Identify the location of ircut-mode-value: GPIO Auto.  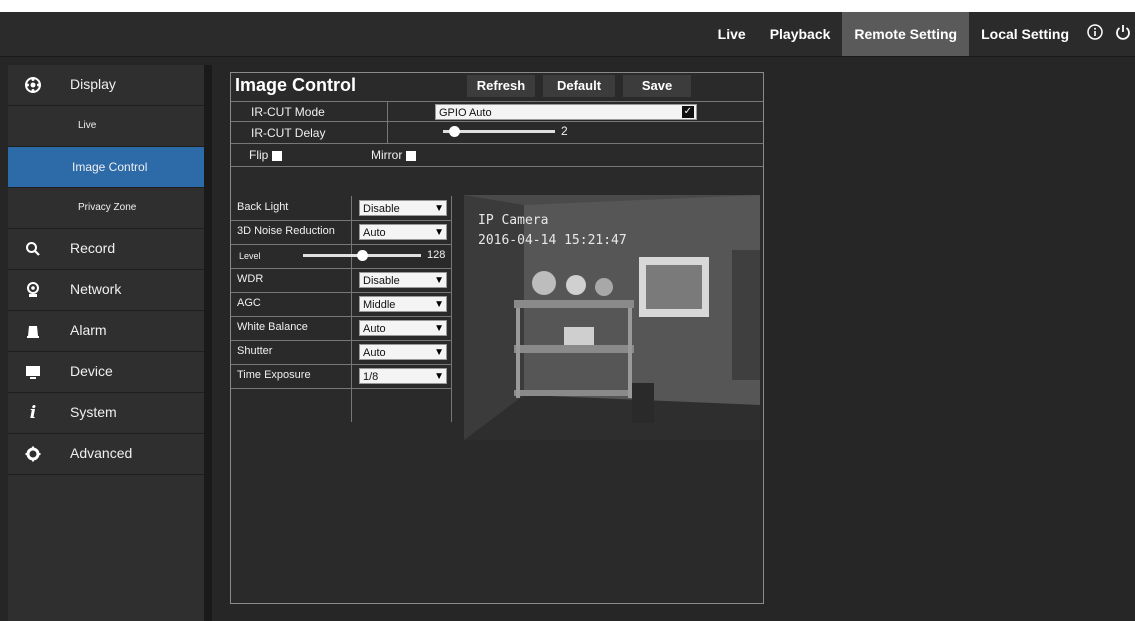
(465, 113).